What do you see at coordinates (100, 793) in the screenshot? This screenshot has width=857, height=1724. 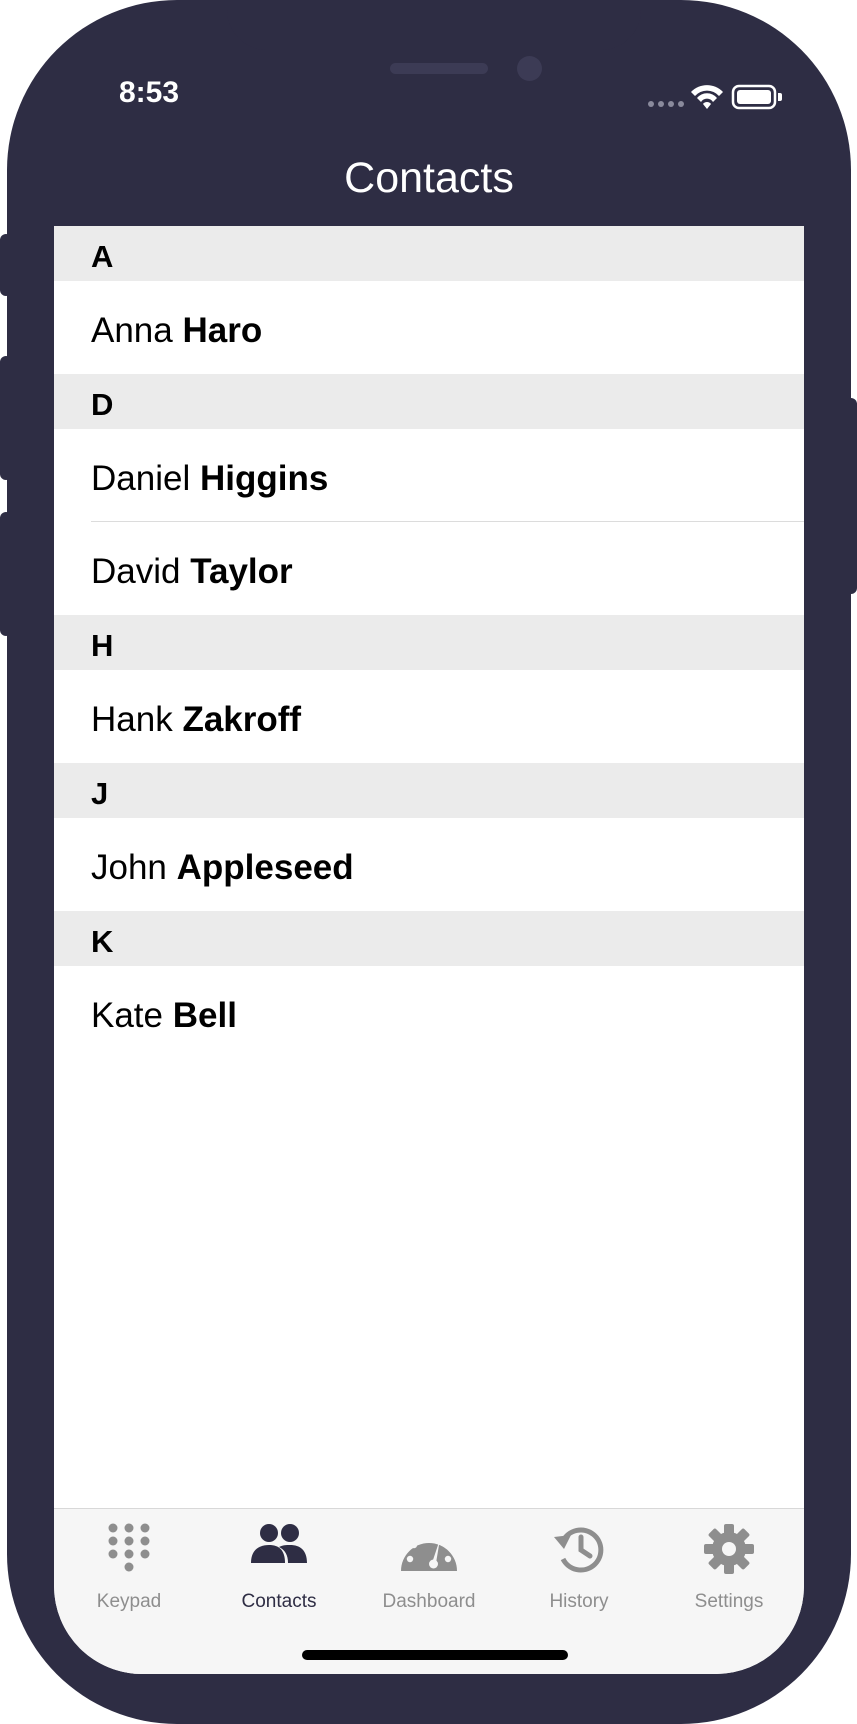 I see `section-letter: J` at bounding box center [100, 793].